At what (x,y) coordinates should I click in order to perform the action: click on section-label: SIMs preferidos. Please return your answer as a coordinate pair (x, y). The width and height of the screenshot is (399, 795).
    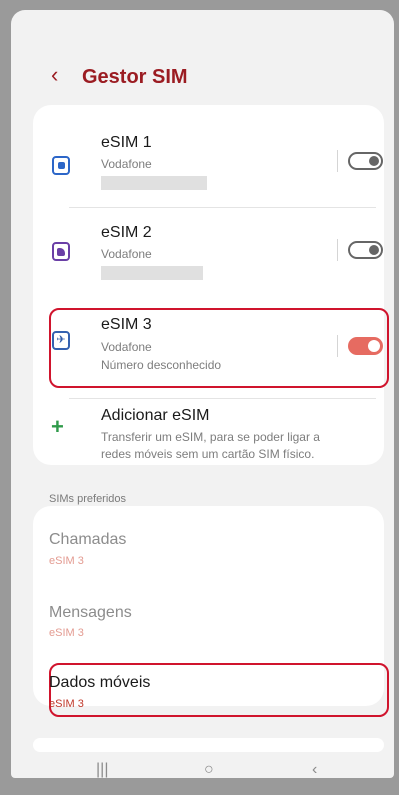
    Looking at the image, I should click on (88, 499).